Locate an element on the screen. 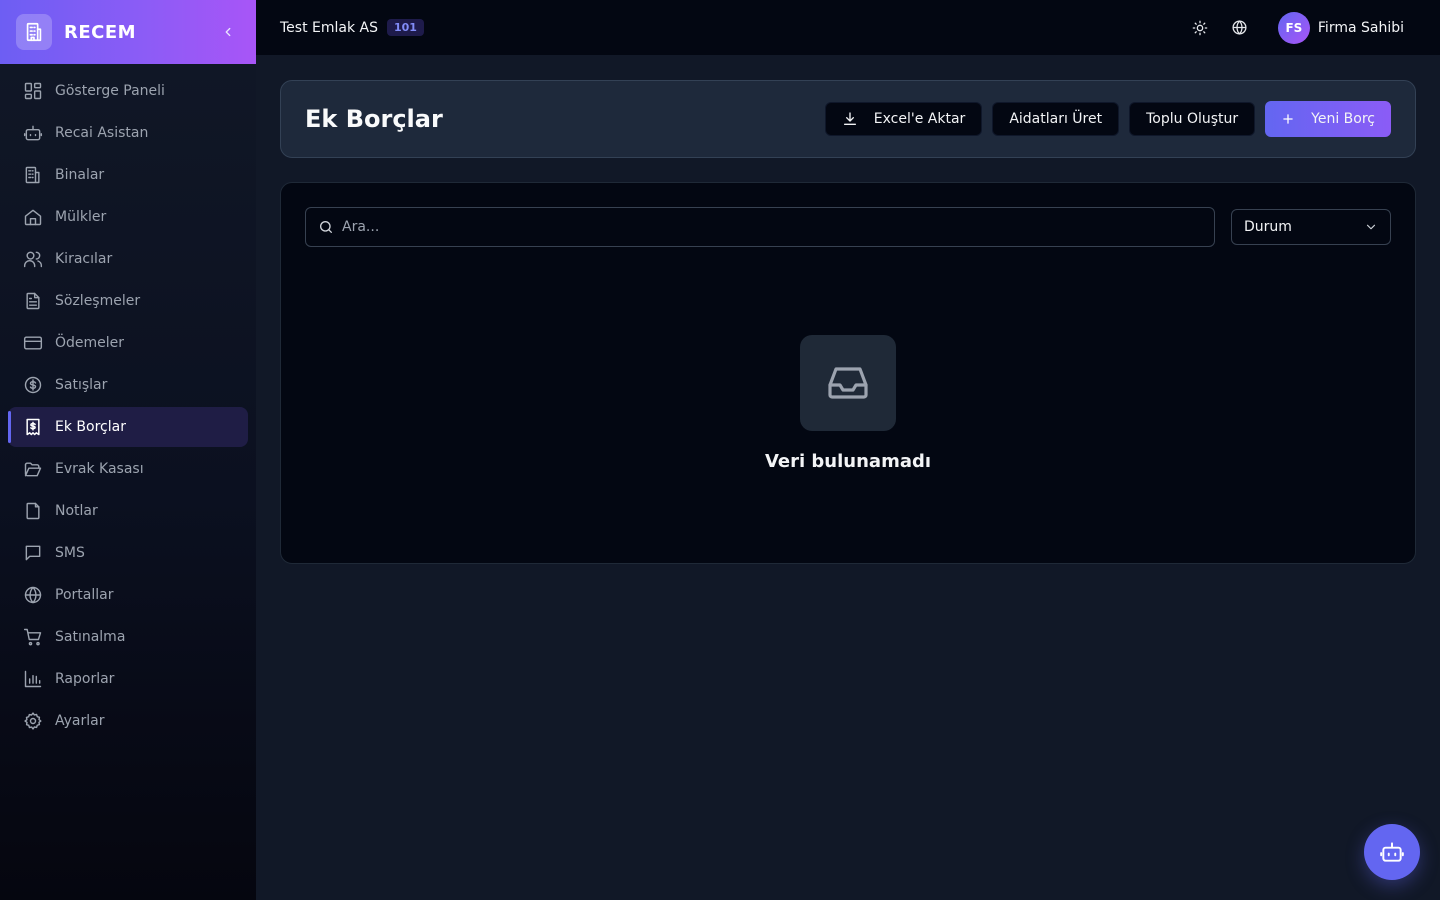 This screenshot has width=1440, height=900. search-box is located at coordinates (760, 227).